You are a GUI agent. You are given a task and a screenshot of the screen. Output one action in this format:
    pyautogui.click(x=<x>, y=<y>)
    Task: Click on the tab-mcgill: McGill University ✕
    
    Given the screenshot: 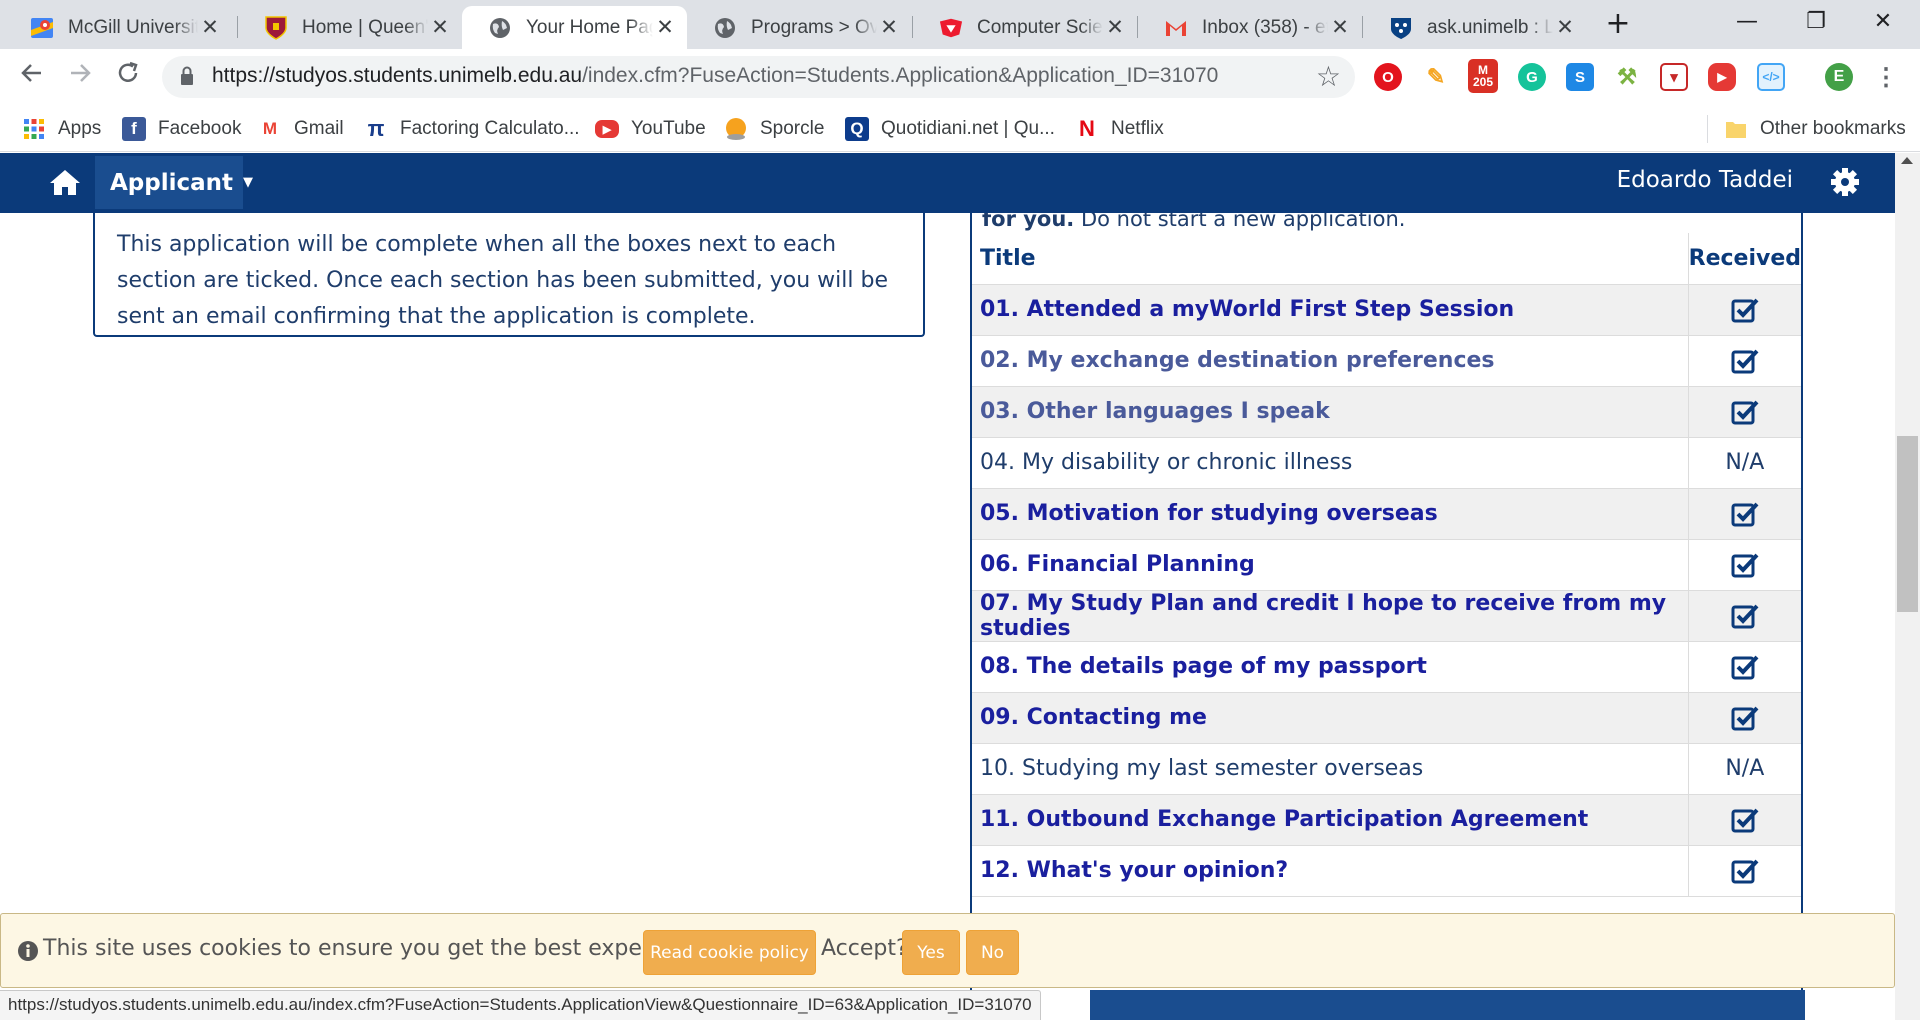 What is the action you would take?
    pyautogui.click(x=118, y=27)
    